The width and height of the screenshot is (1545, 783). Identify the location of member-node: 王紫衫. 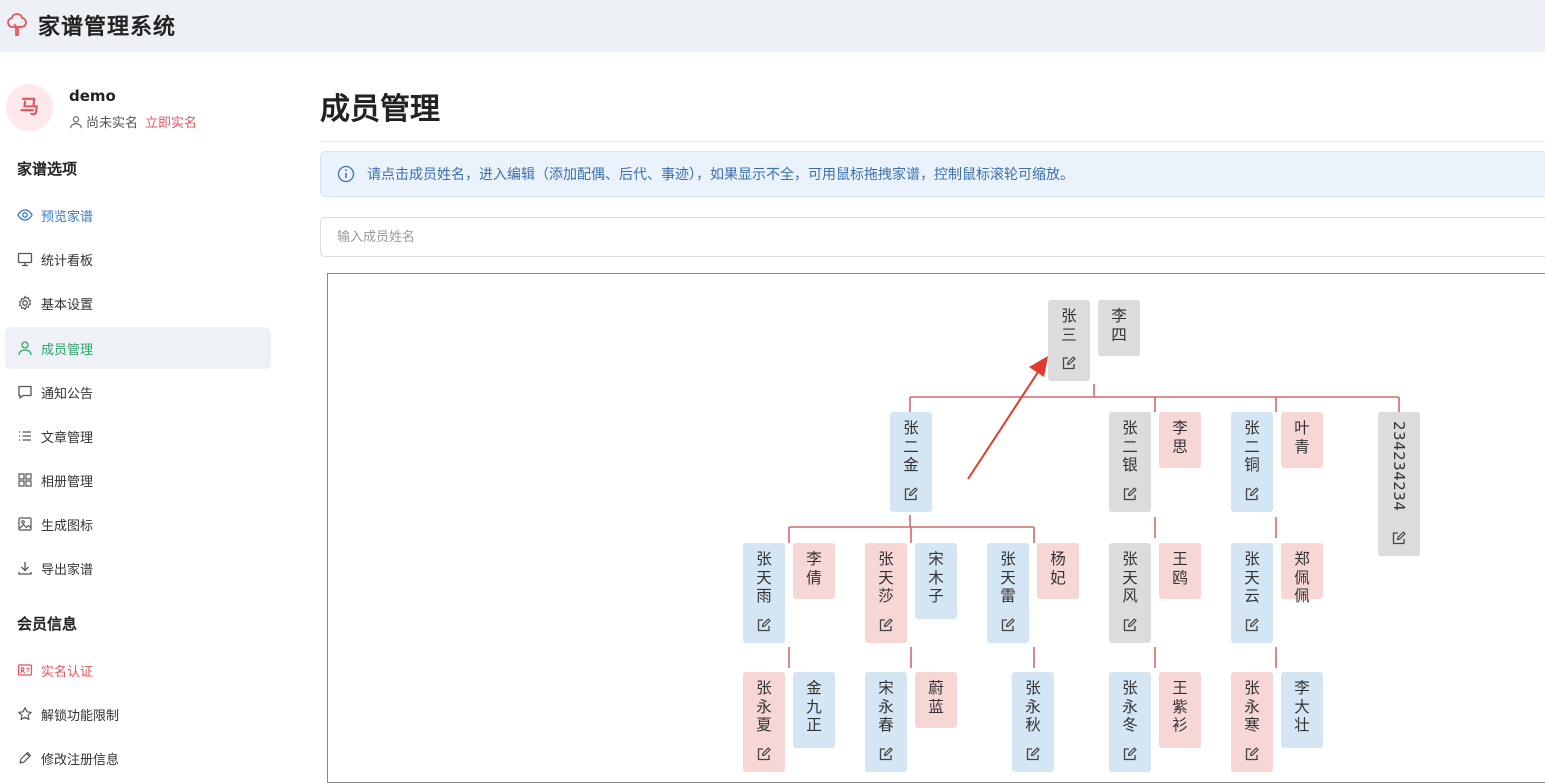
(1180, 710).